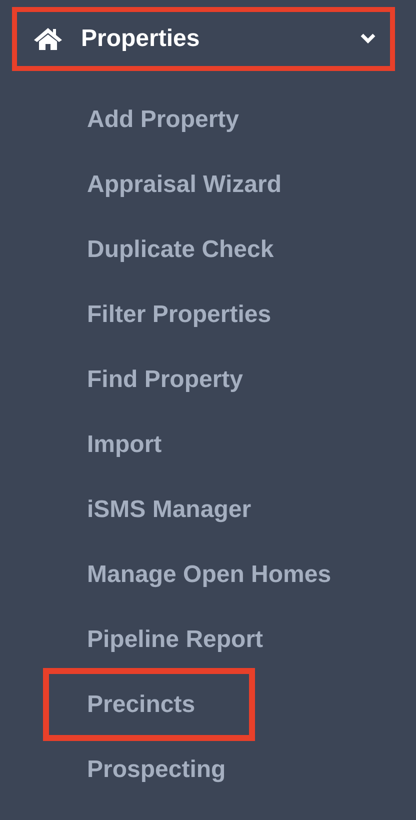  I want to click on chevron-down-icon, so click(368, 39).